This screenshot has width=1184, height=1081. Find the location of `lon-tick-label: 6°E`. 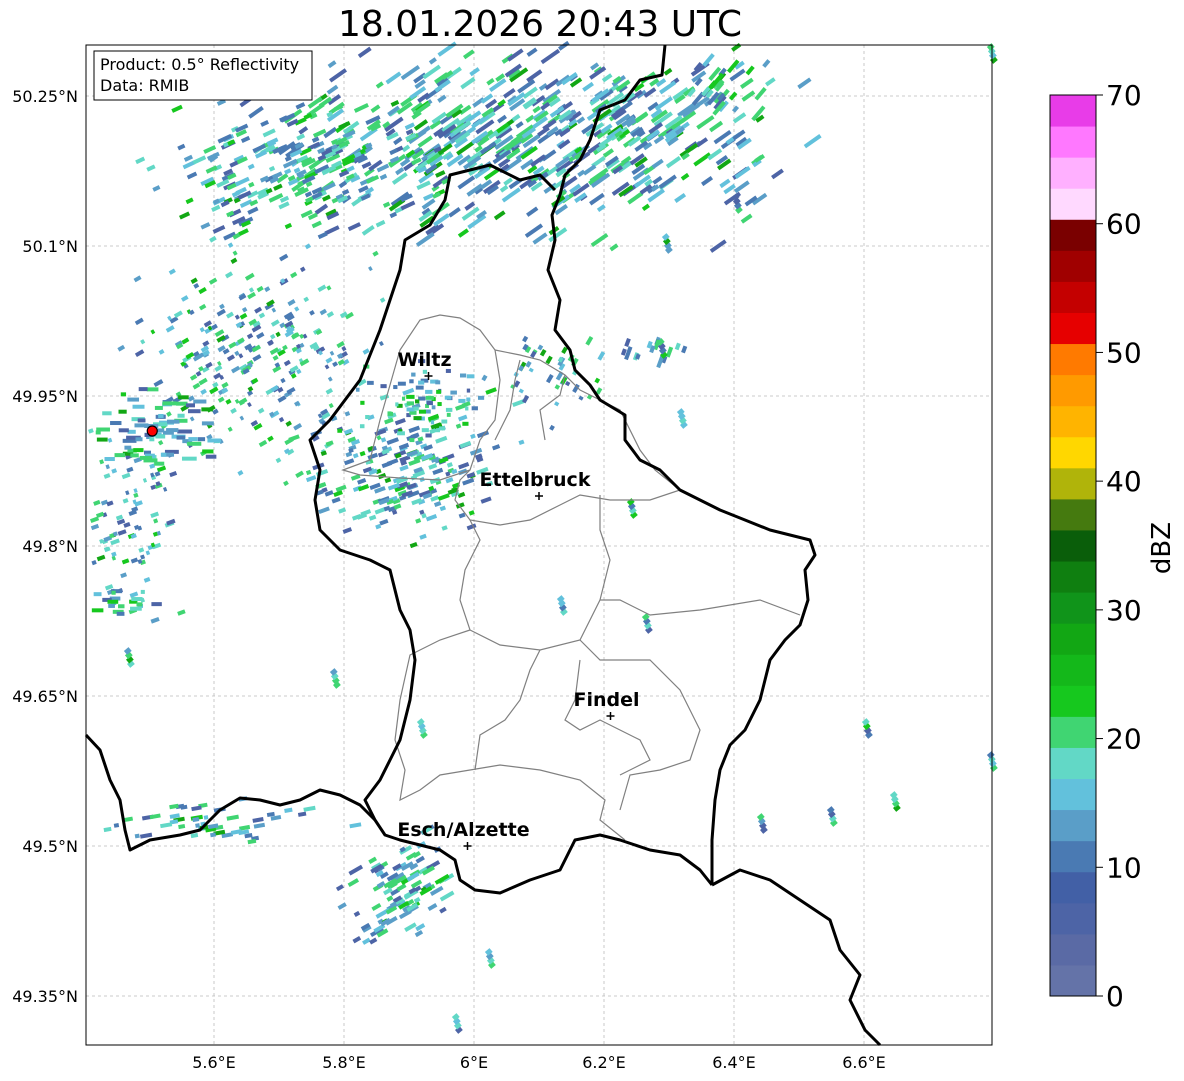

lon-tick-label: 6°E is located at coordinates (474, 1062).